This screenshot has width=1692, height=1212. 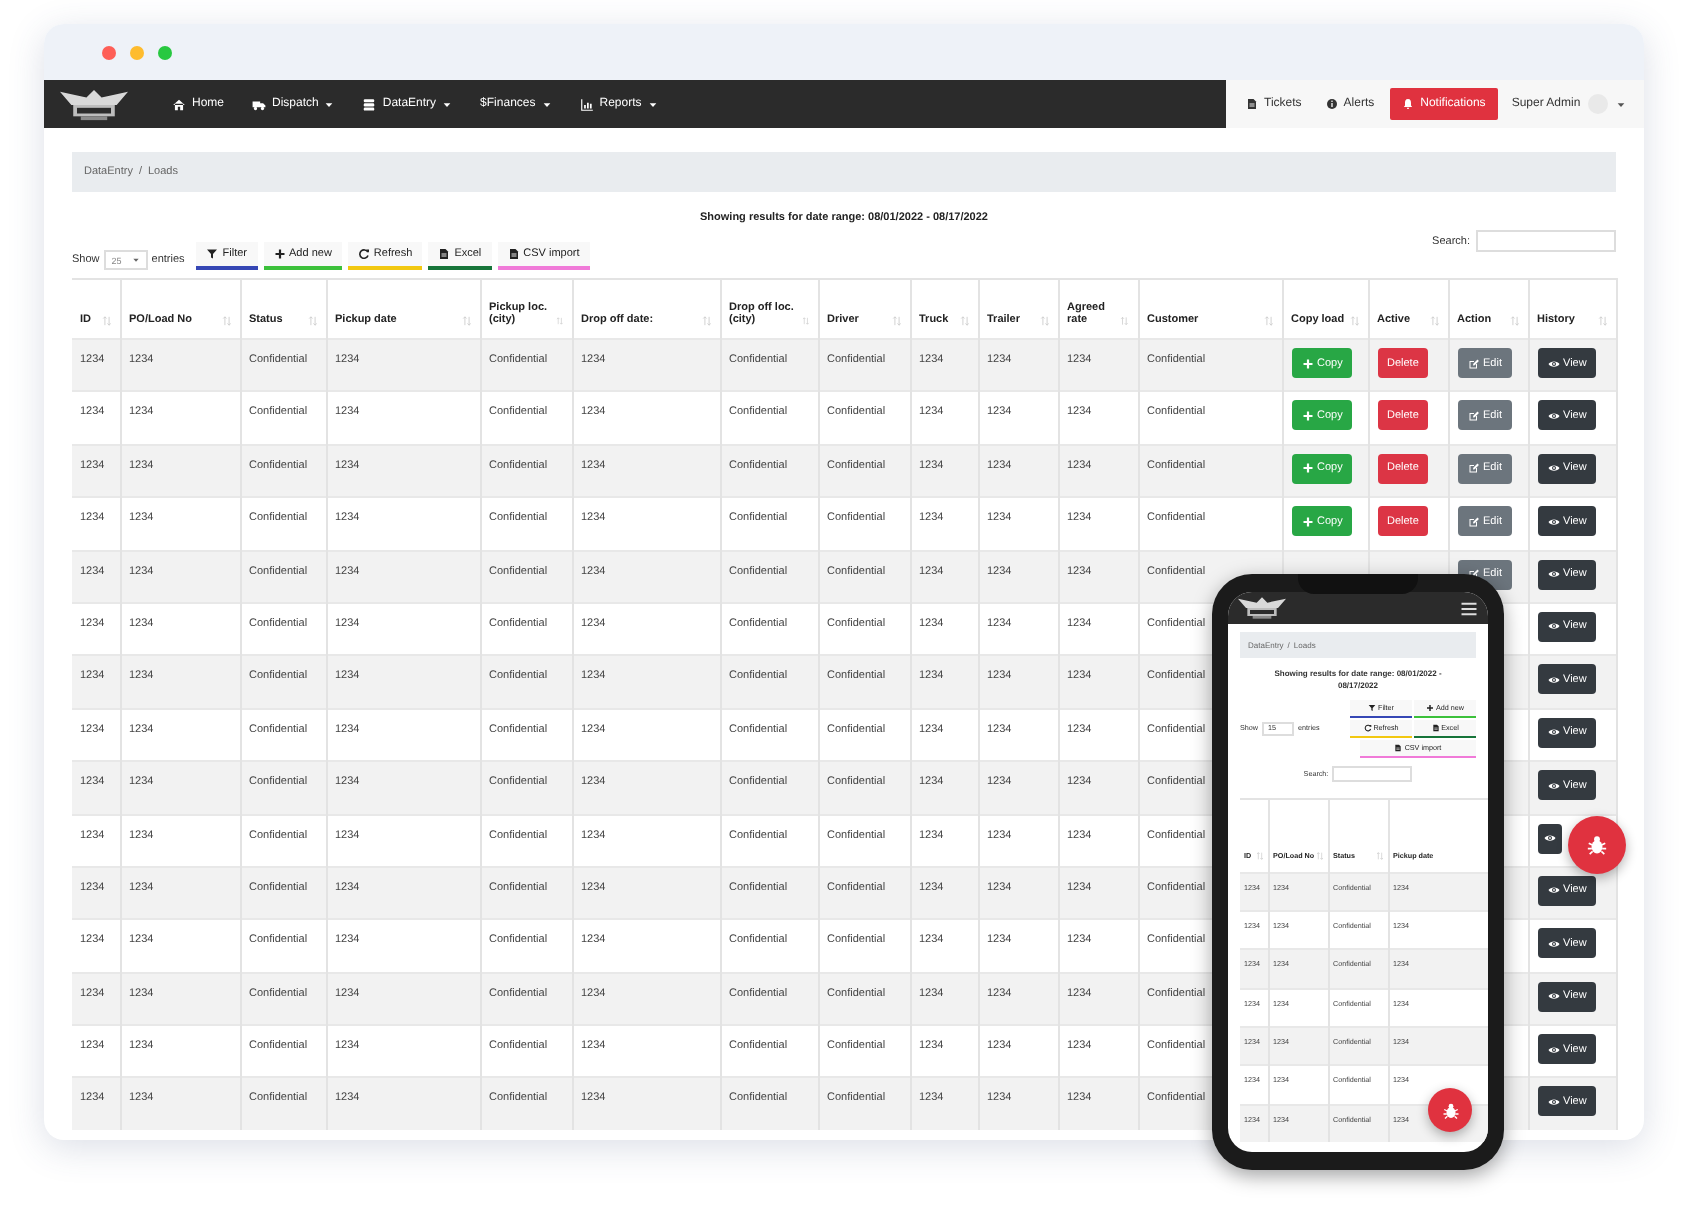 What do you see at coordinates (1331, 104) in the screenshot?
I see `info-icon` at bounding box center [1331, 104].